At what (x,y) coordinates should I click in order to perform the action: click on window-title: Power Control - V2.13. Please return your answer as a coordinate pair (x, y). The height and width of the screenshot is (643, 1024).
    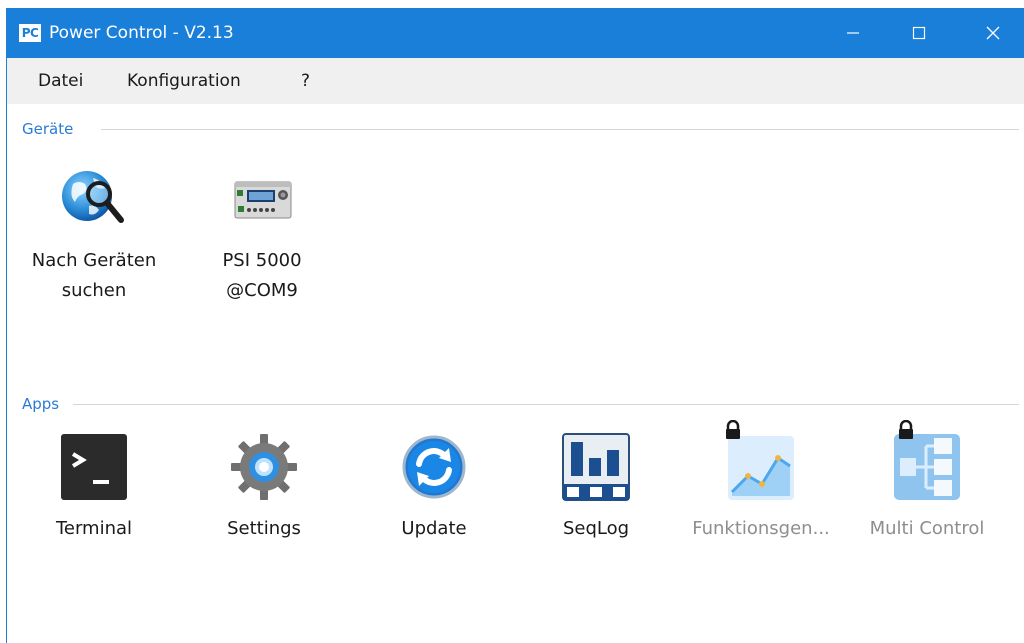
    Looking at the image, I should click on (141, 33).